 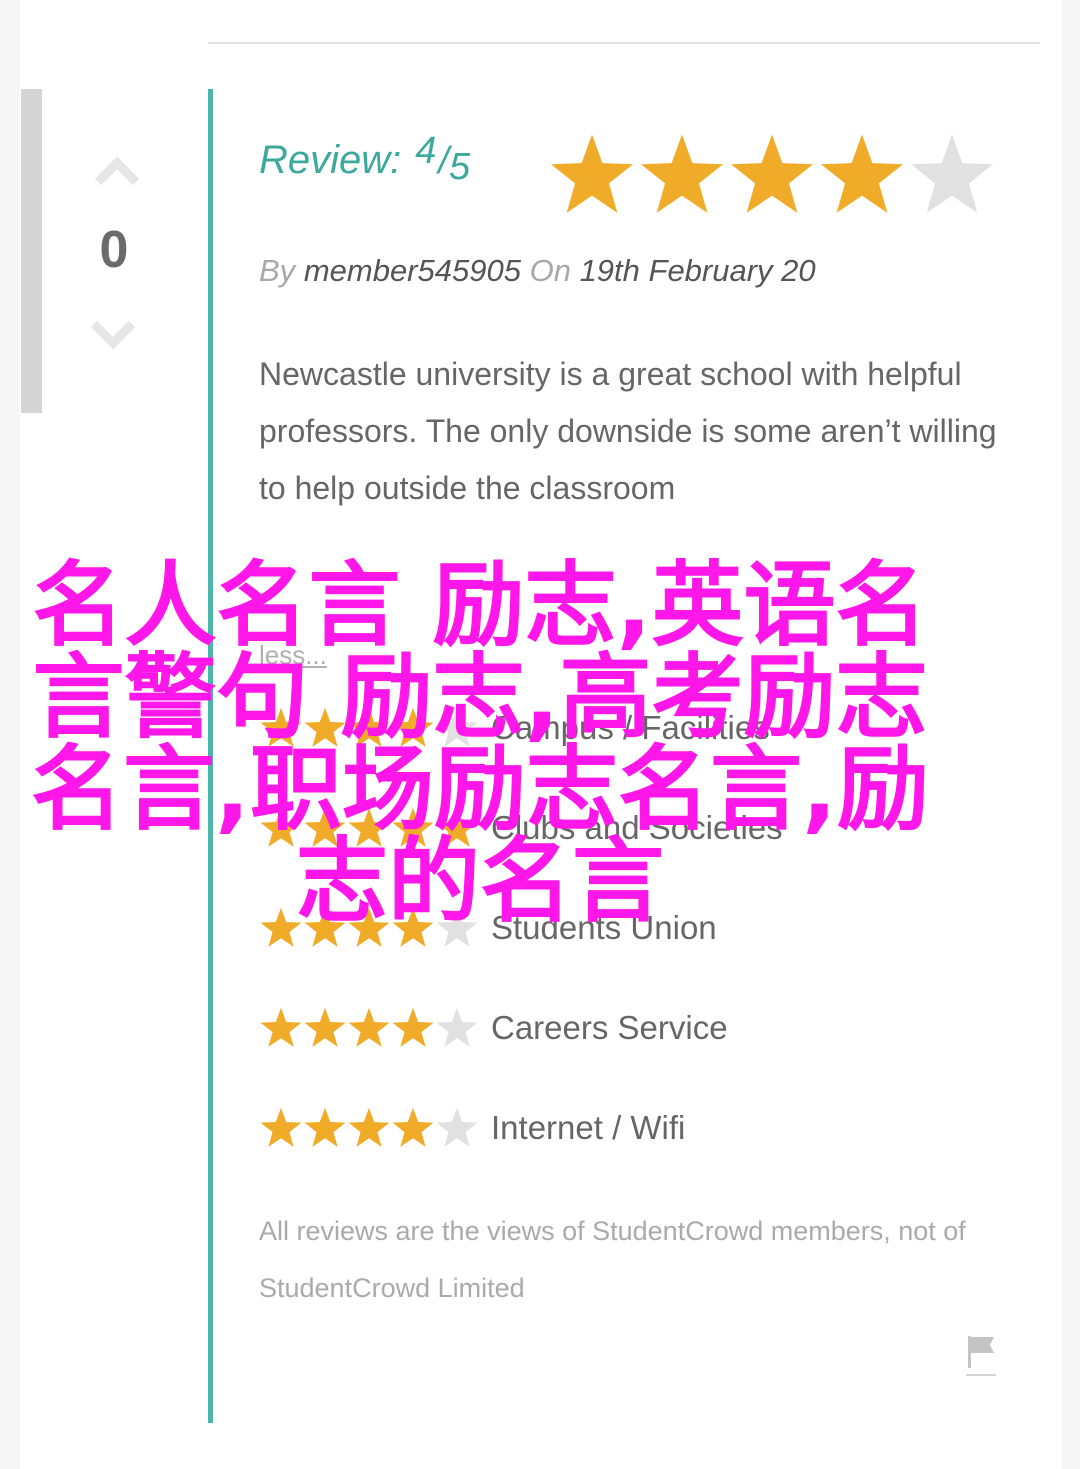 What do you see at coordinates (412, 270) in the screenshot?
I see `review-author: member545905` at bounding box center [412, 270].